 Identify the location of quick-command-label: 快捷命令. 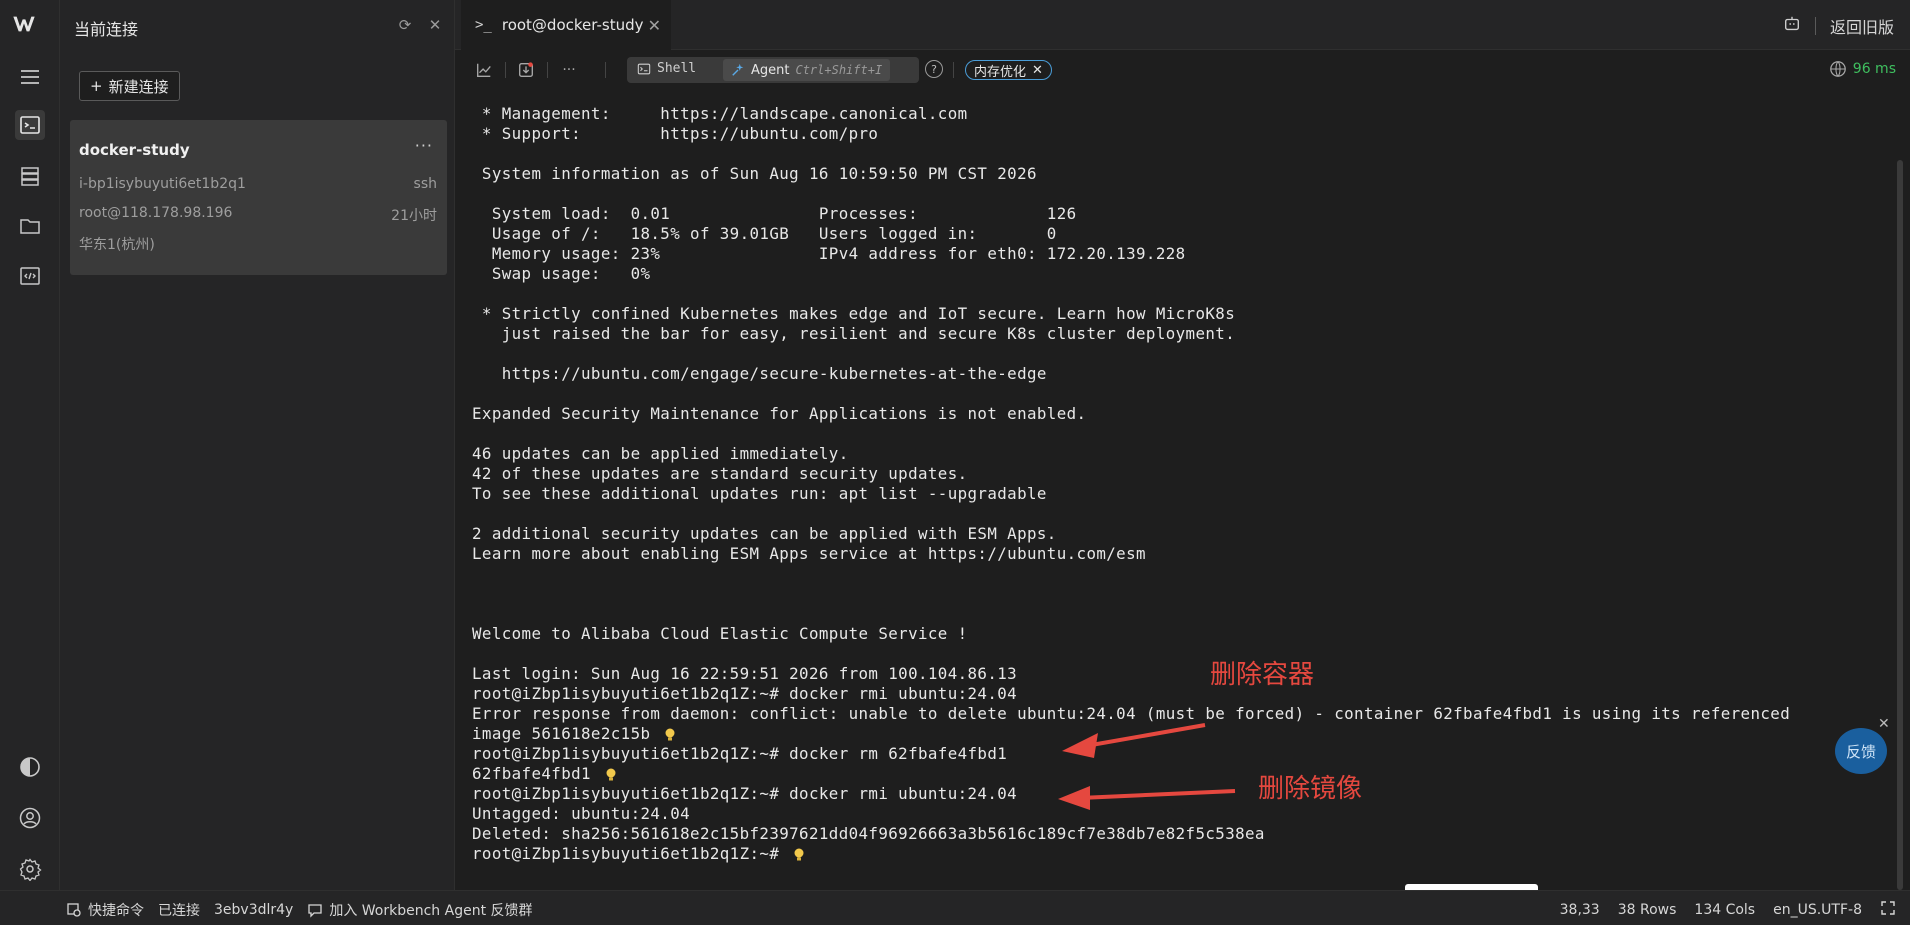
(116, 911).